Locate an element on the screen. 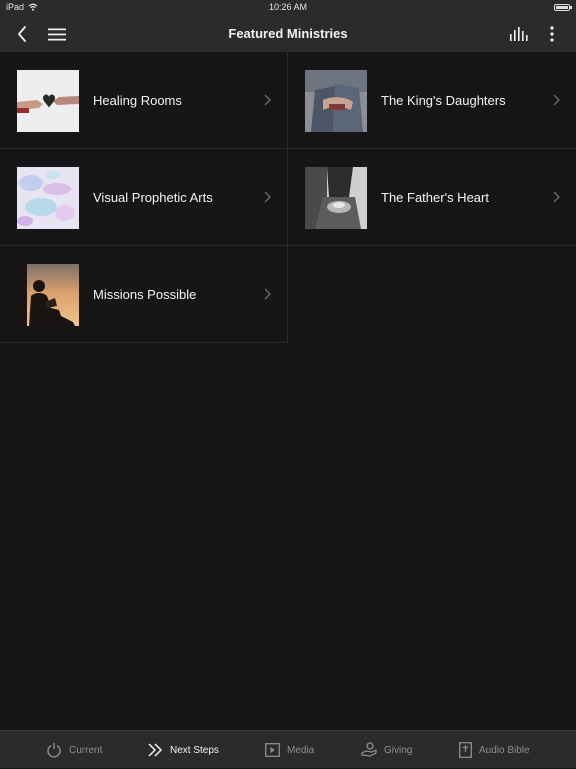  ministry-item-fathers-heart: The Father's Heart is located at coordinates (432, 197).